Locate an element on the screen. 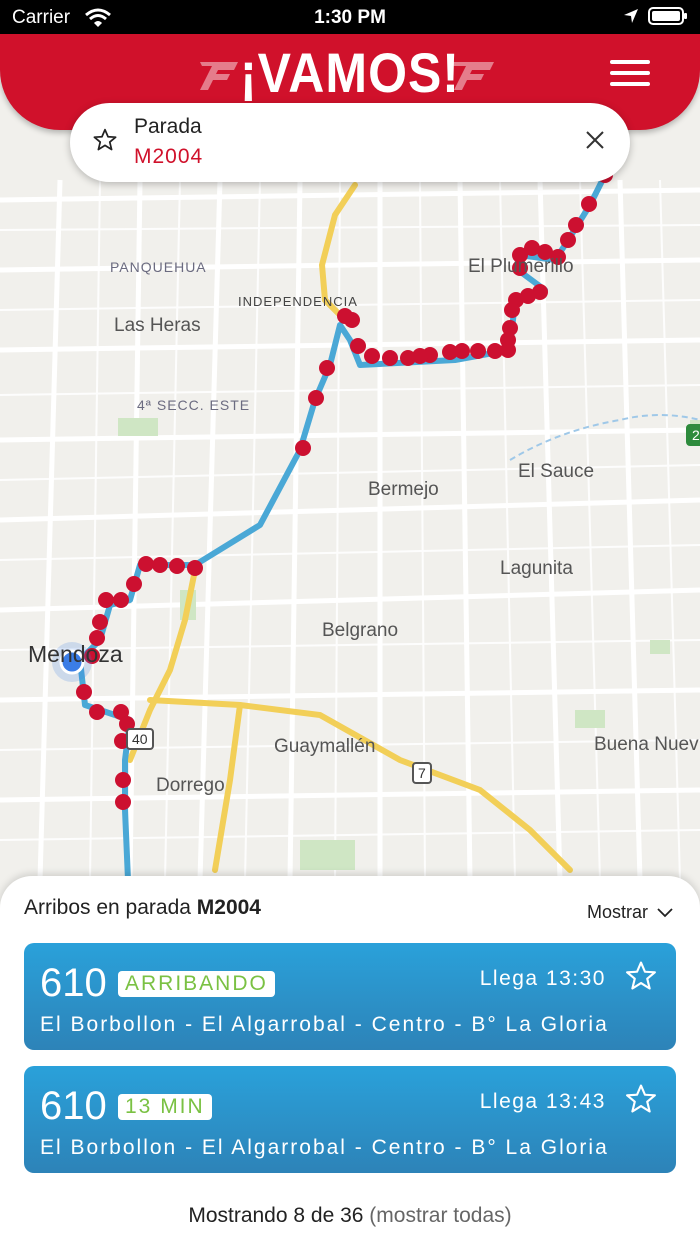 Image resolution: width=700 pixels, height=1244 pixels. map-label-el-sauce: El Sauce is located at coordinates (556, 471).